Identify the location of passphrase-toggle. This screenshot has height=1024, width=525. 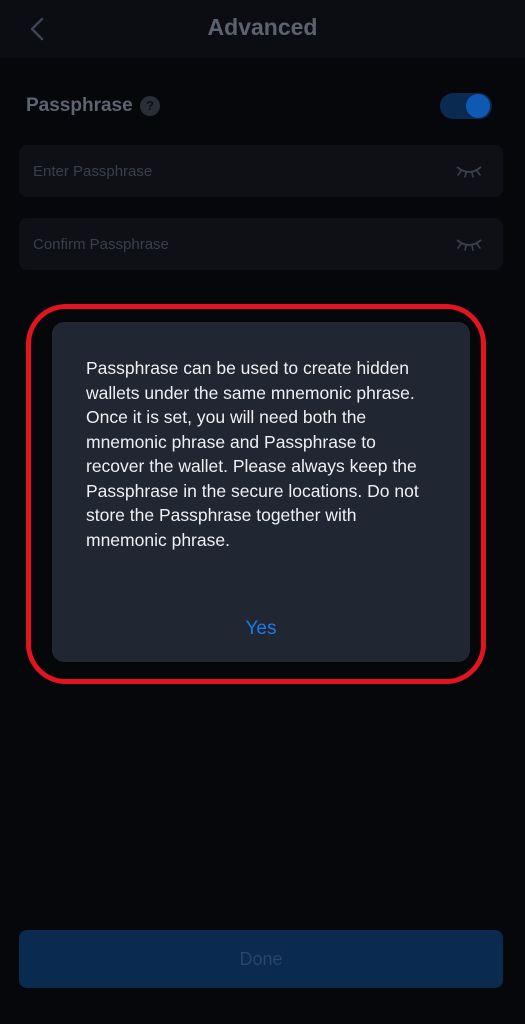
(466, 106).